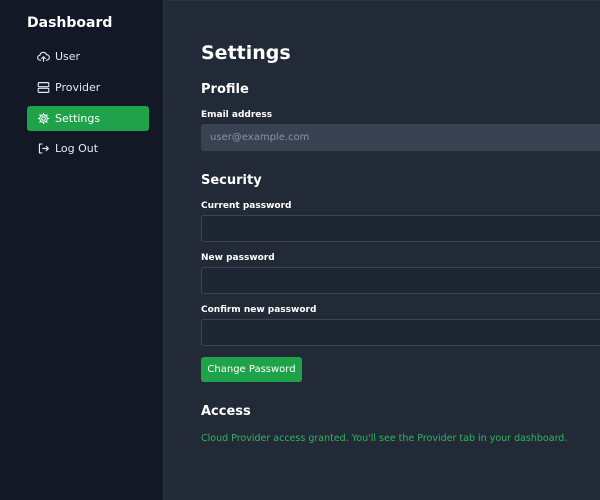  I want to click on profile-heading: Profile, so click(225, 89).